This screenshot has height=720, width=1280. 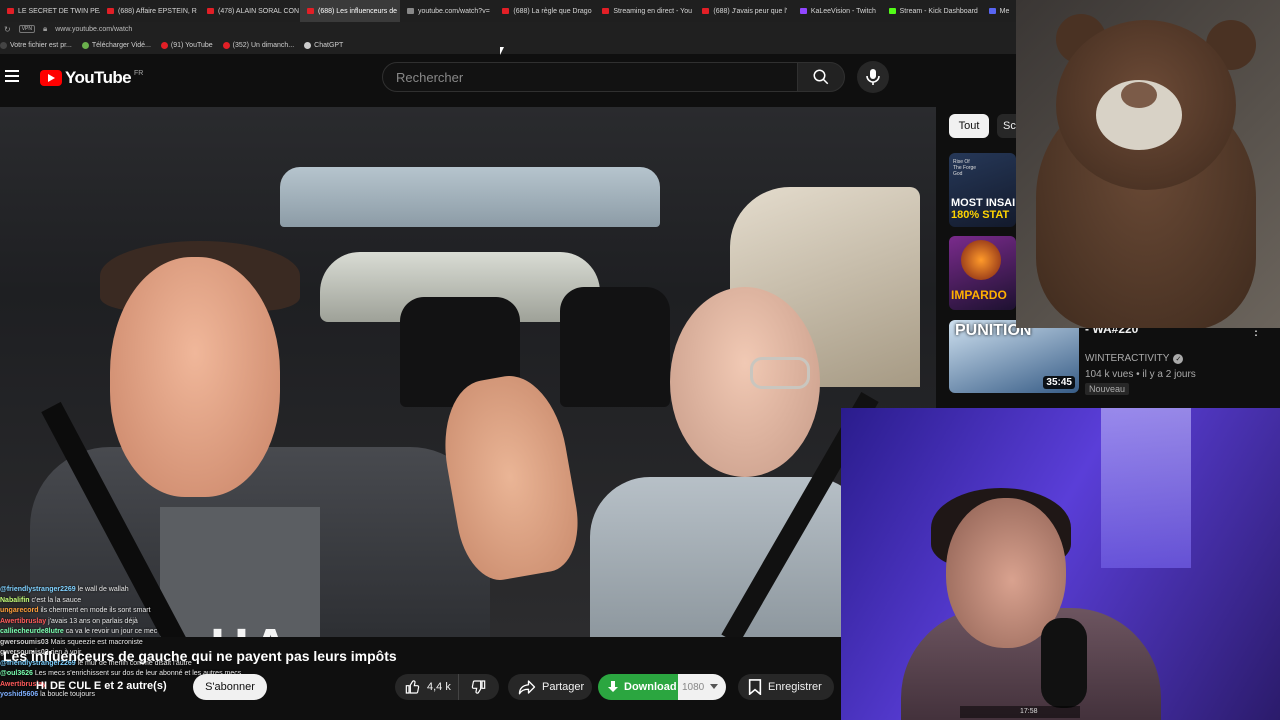 I want to click on video-sunroof, so click(x=470, y=197).